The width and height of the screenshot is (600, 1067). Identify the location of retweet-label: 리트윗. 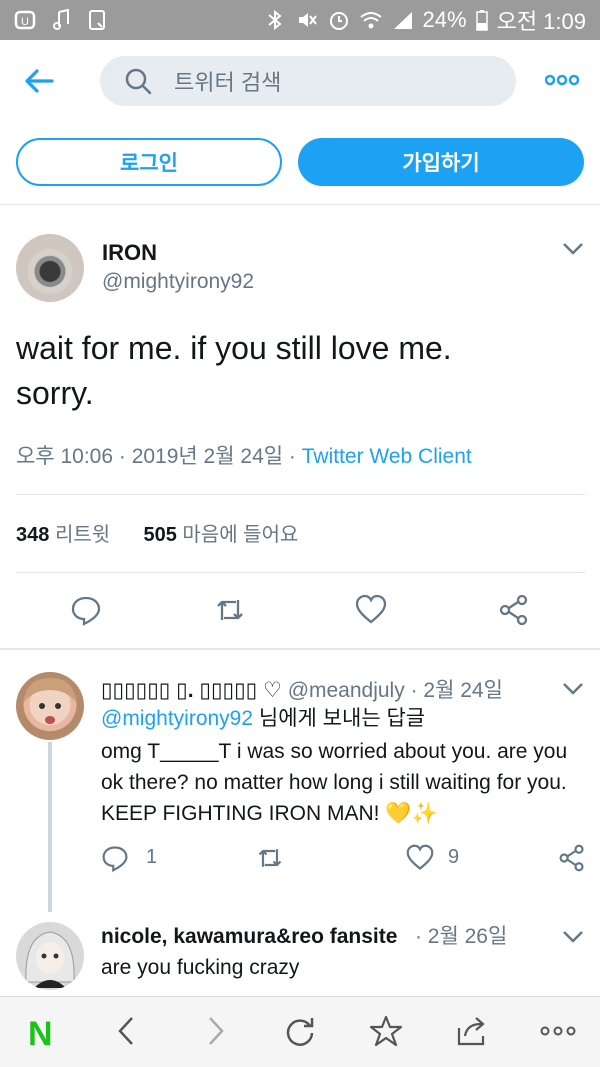
(82, 535).